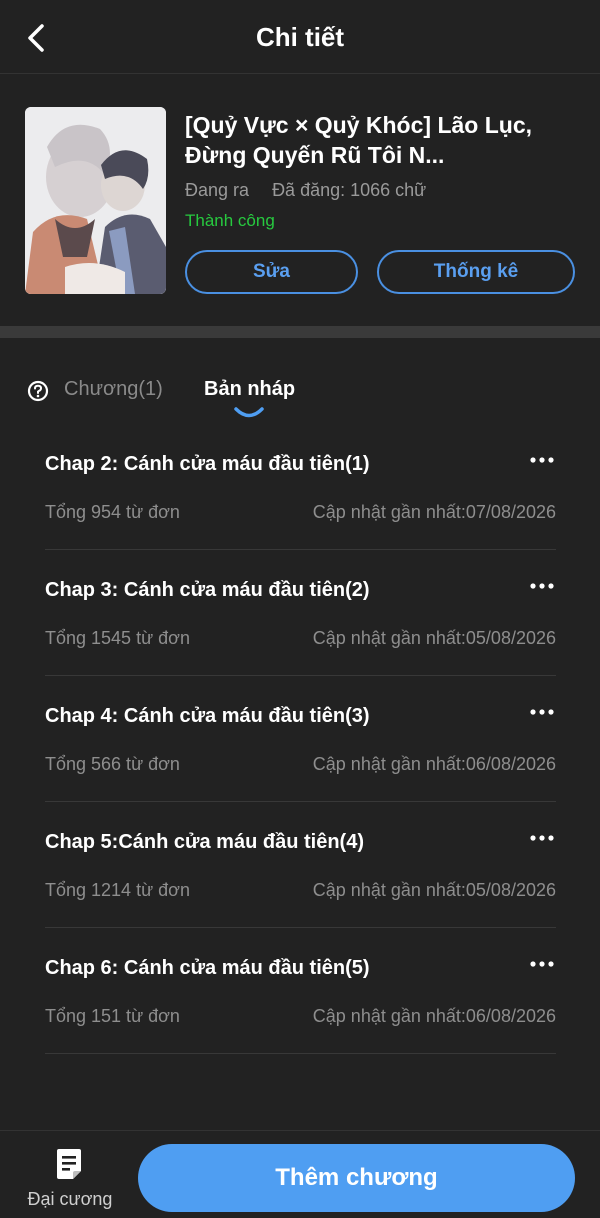 The image size is (600, 1218). What do you see at coordinates (356, 1178) in the screenshot?
I see `add-chapter-button: Thêm chương` at bounding box center [356, 1178].